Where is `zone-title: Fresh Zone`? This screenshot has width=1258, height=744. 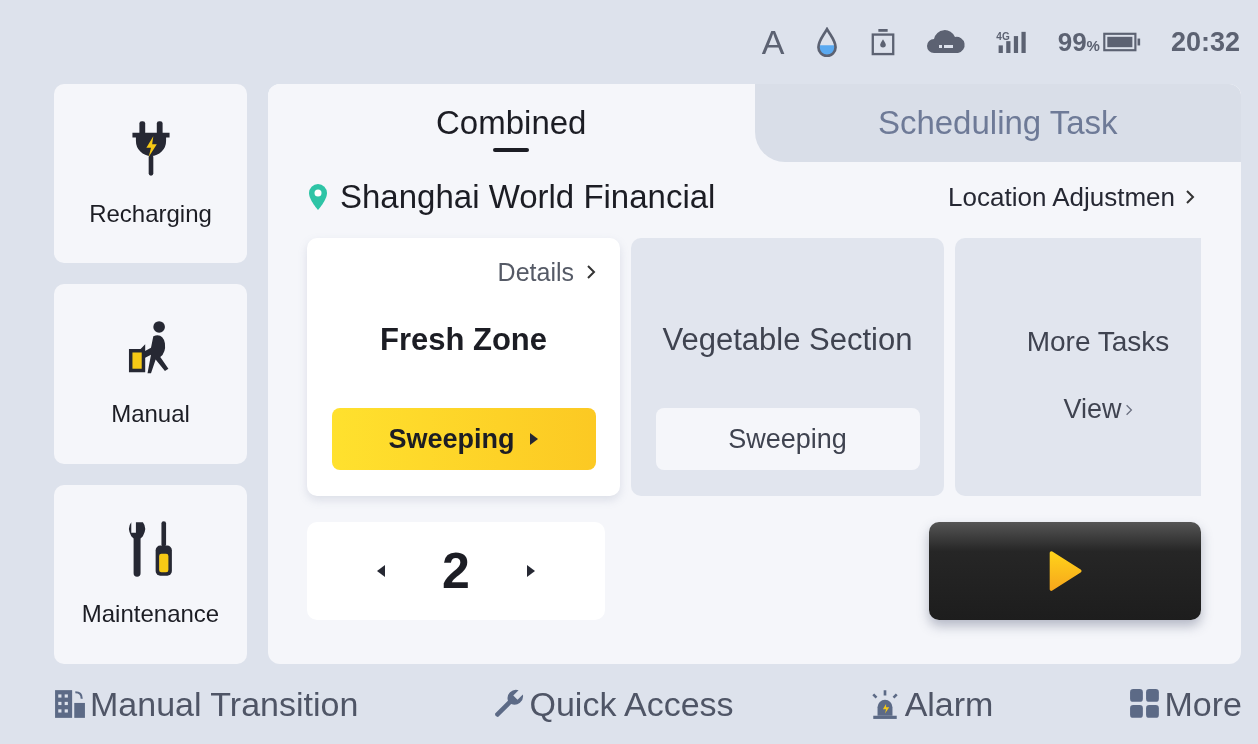
zone-title: Fresh Zone is located at coordinates (463, 340).